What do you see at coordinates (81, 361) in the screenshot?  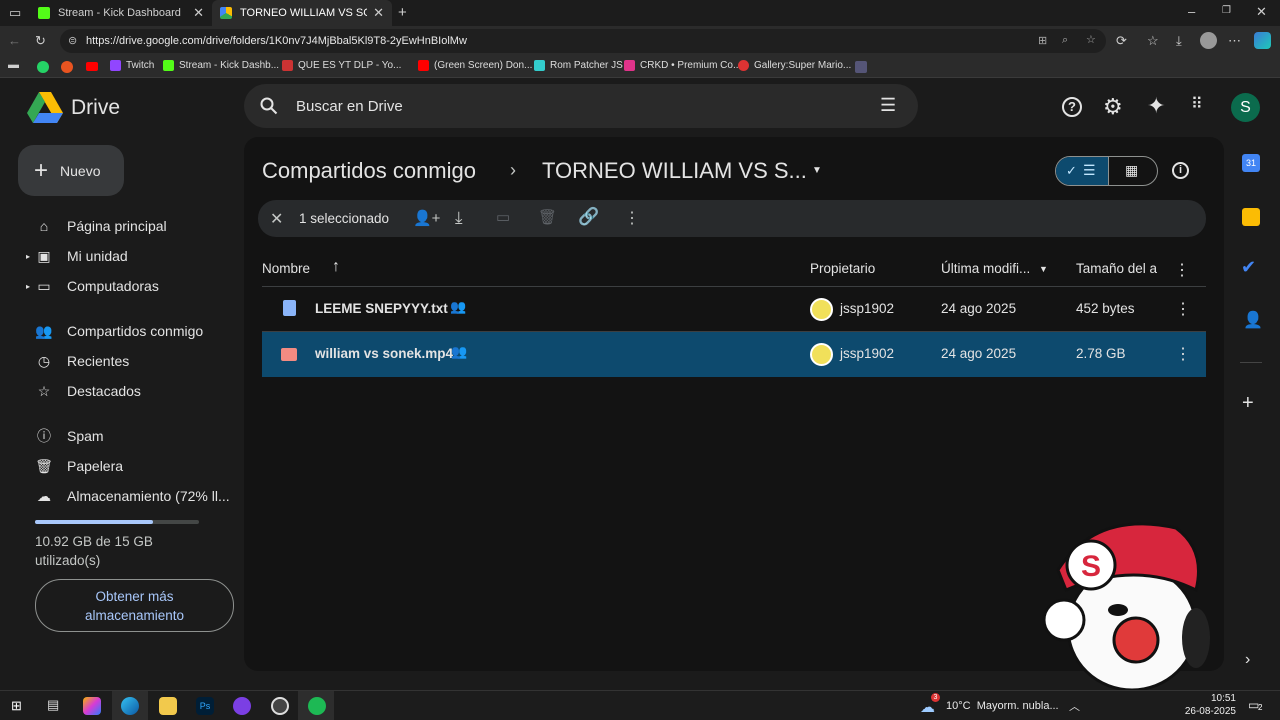 I see `sidebar-item-recent: ◷ Recientes` at bounding box center [81, 361].